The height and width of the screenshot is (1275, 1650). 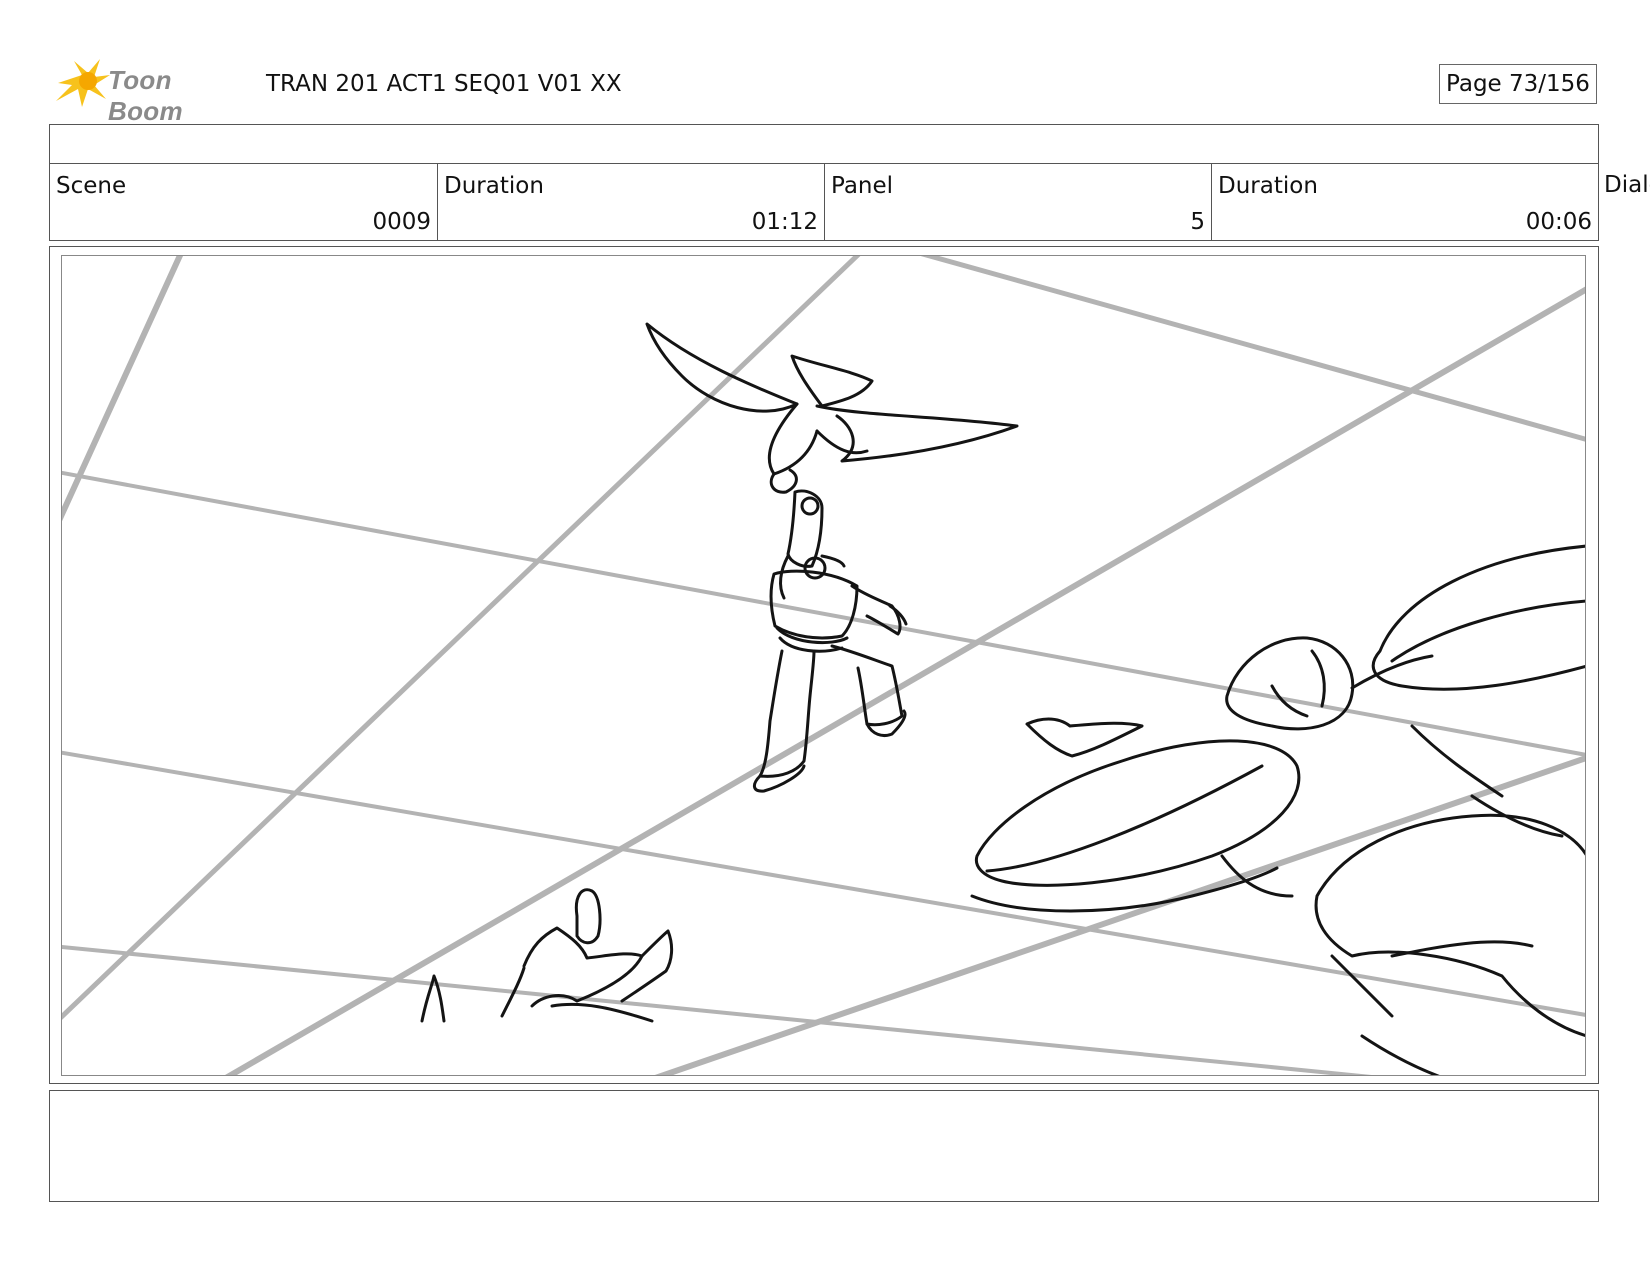 I want to click on panel-duration-cell: Duration 00:06, so click(x=1405, y=202).